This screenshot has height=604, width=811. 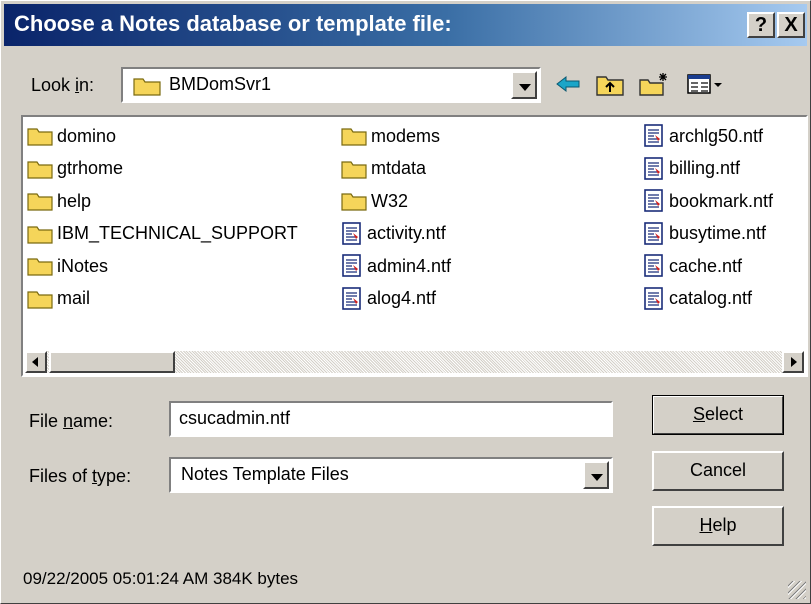 I want to click on file-item: bookmark.ntf, so click(x=708, y=201).